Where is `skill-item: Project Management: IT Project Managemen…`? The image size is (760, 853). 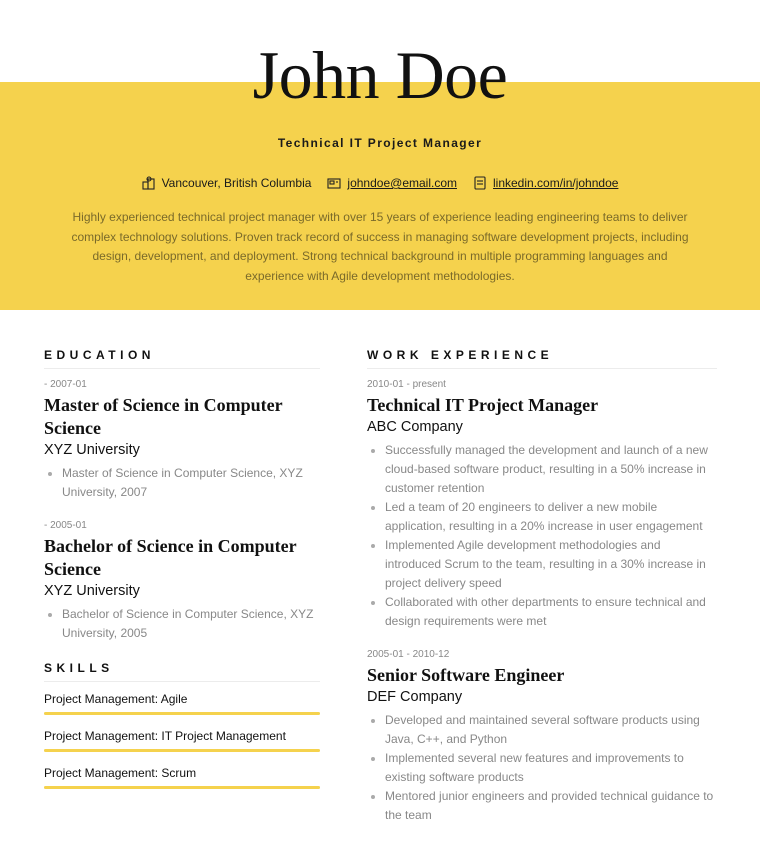
skill-item: Project Management: IT Project Managemen… is located at coordinates (182, 740).